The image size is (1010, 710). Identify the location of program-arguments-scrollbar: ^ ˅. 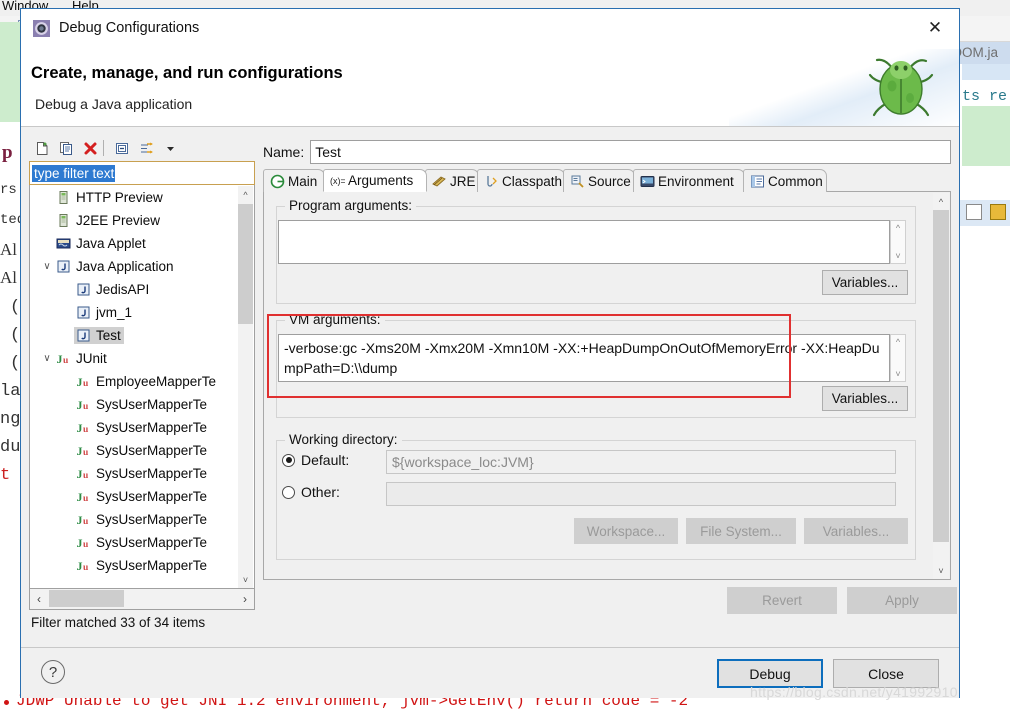
(898, 242).